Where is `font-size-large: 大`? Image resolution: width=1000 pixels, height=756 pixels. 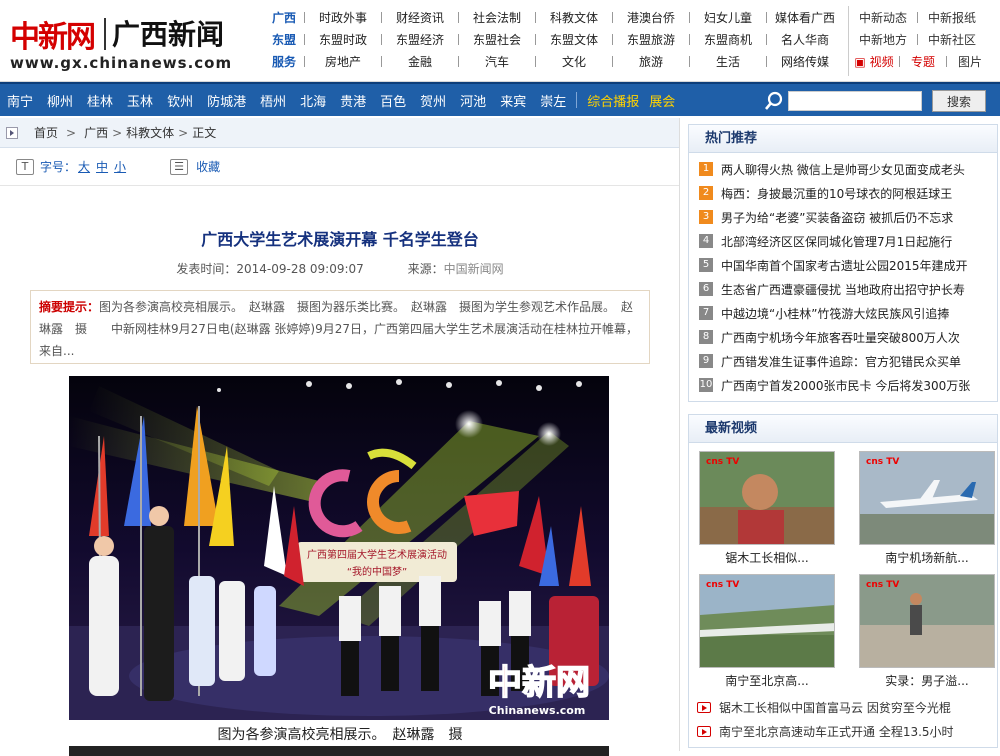 font-size-large: 大 is located at coordinates (84, 166).